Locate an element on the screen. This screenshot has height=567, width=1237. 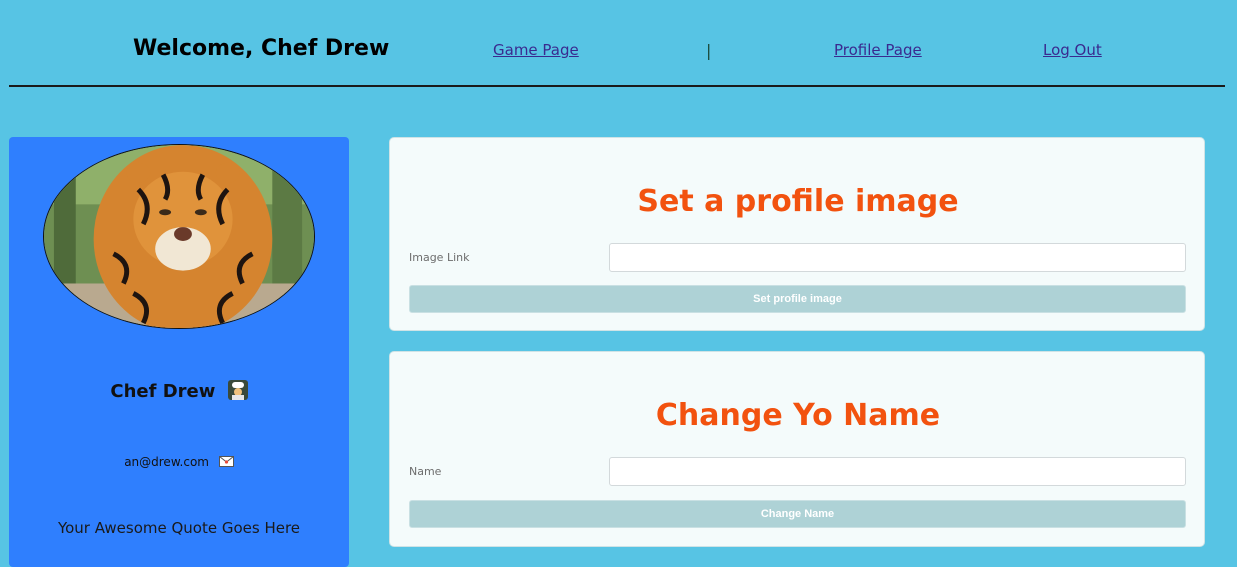
tiger-photo-icon is located at coordinates (179, 236).